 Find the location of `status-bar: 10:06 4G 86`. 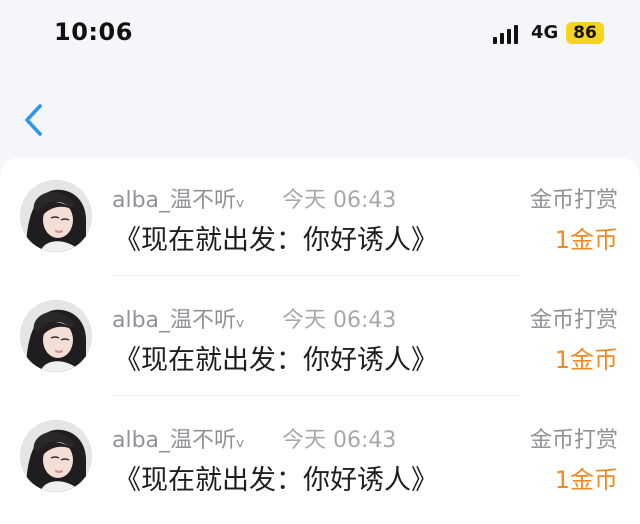

status-bar: 10:06 4G 86 is located at coordinates (320, 35).